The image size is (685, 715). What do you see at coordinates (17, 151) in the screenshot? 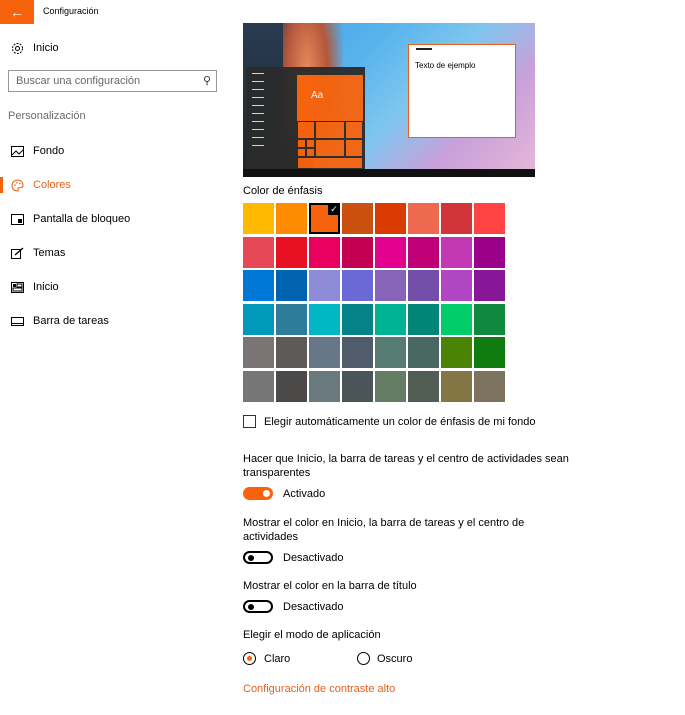
I see `picture-icon` at bounding box center [17, 151].